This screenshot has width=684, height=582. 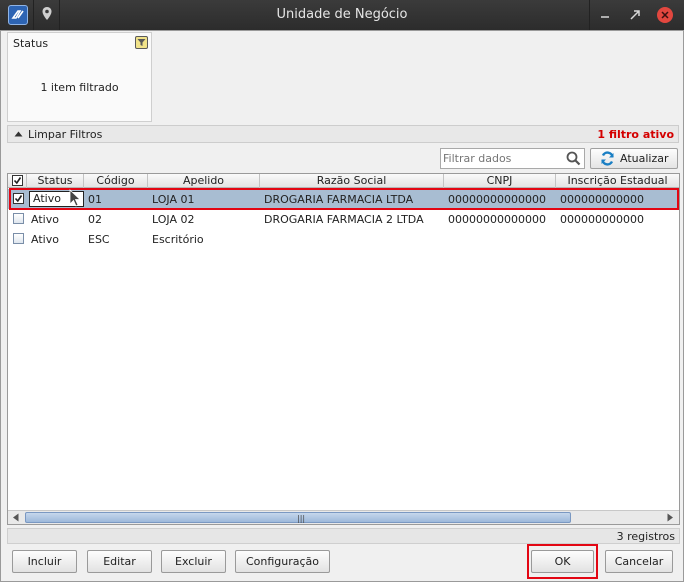 What do you see at coordinates (602, 219) in the screenshot?
I see `cell-inscricao-estadual: 000000000000` at bounding box center [602, 219].